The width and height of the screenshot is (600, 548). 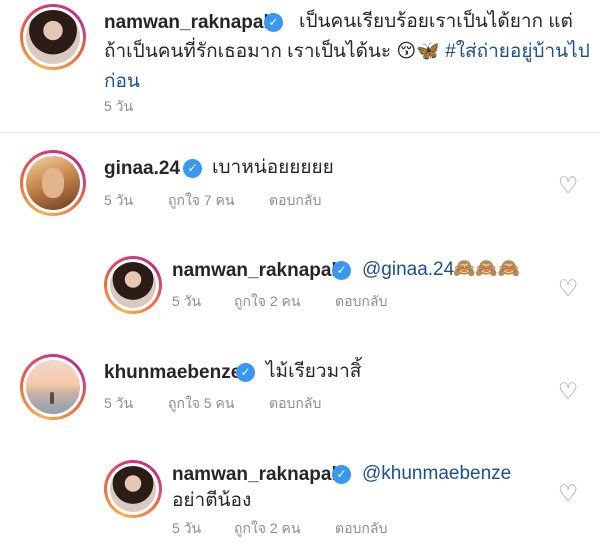 I want to click on hashtag-link-cont: ก่อน, so click(x=122, y=81).